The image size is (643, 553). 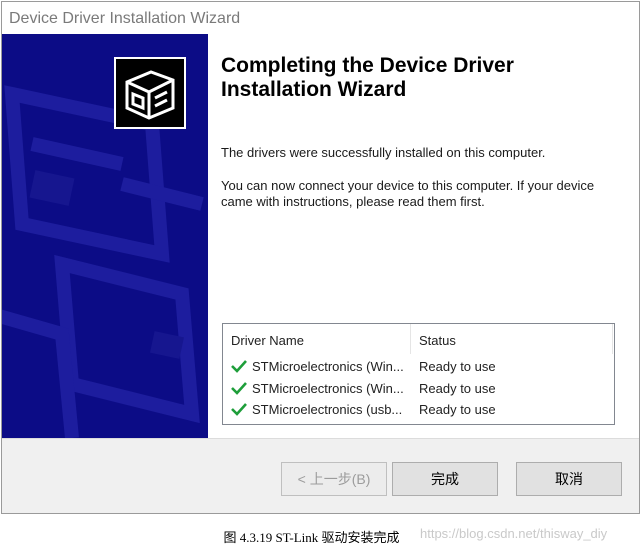 I want to click on back-button: < 上一步(B), so click(x=334, y=479).